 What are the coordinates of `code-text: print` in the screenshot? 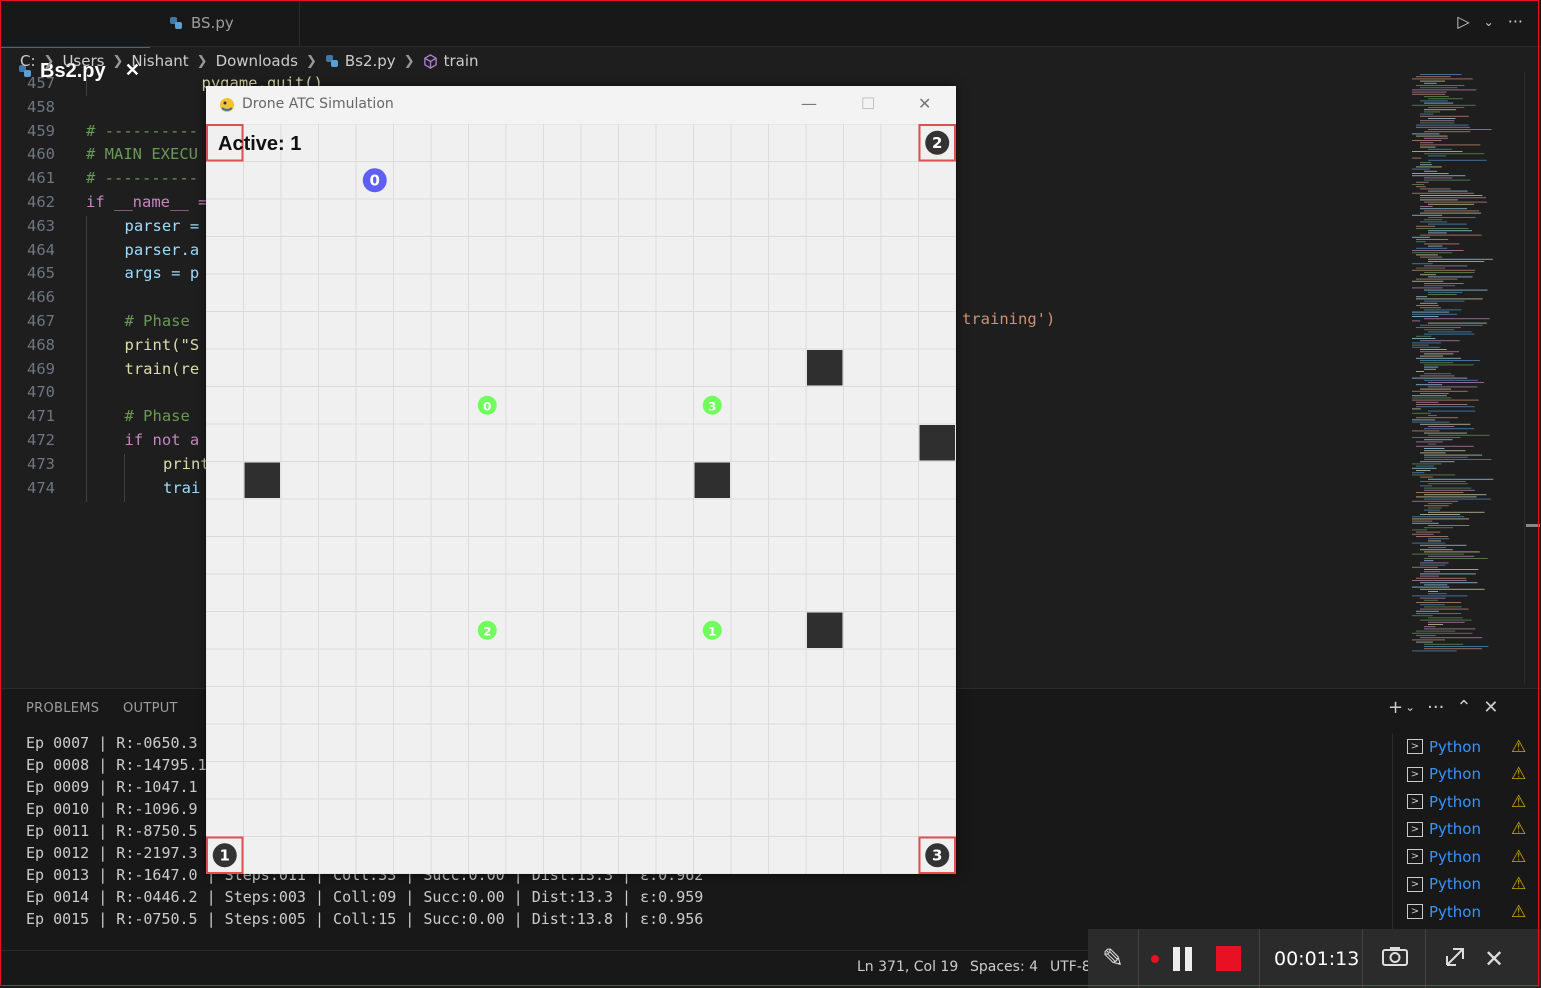 It's located at (186, 463).